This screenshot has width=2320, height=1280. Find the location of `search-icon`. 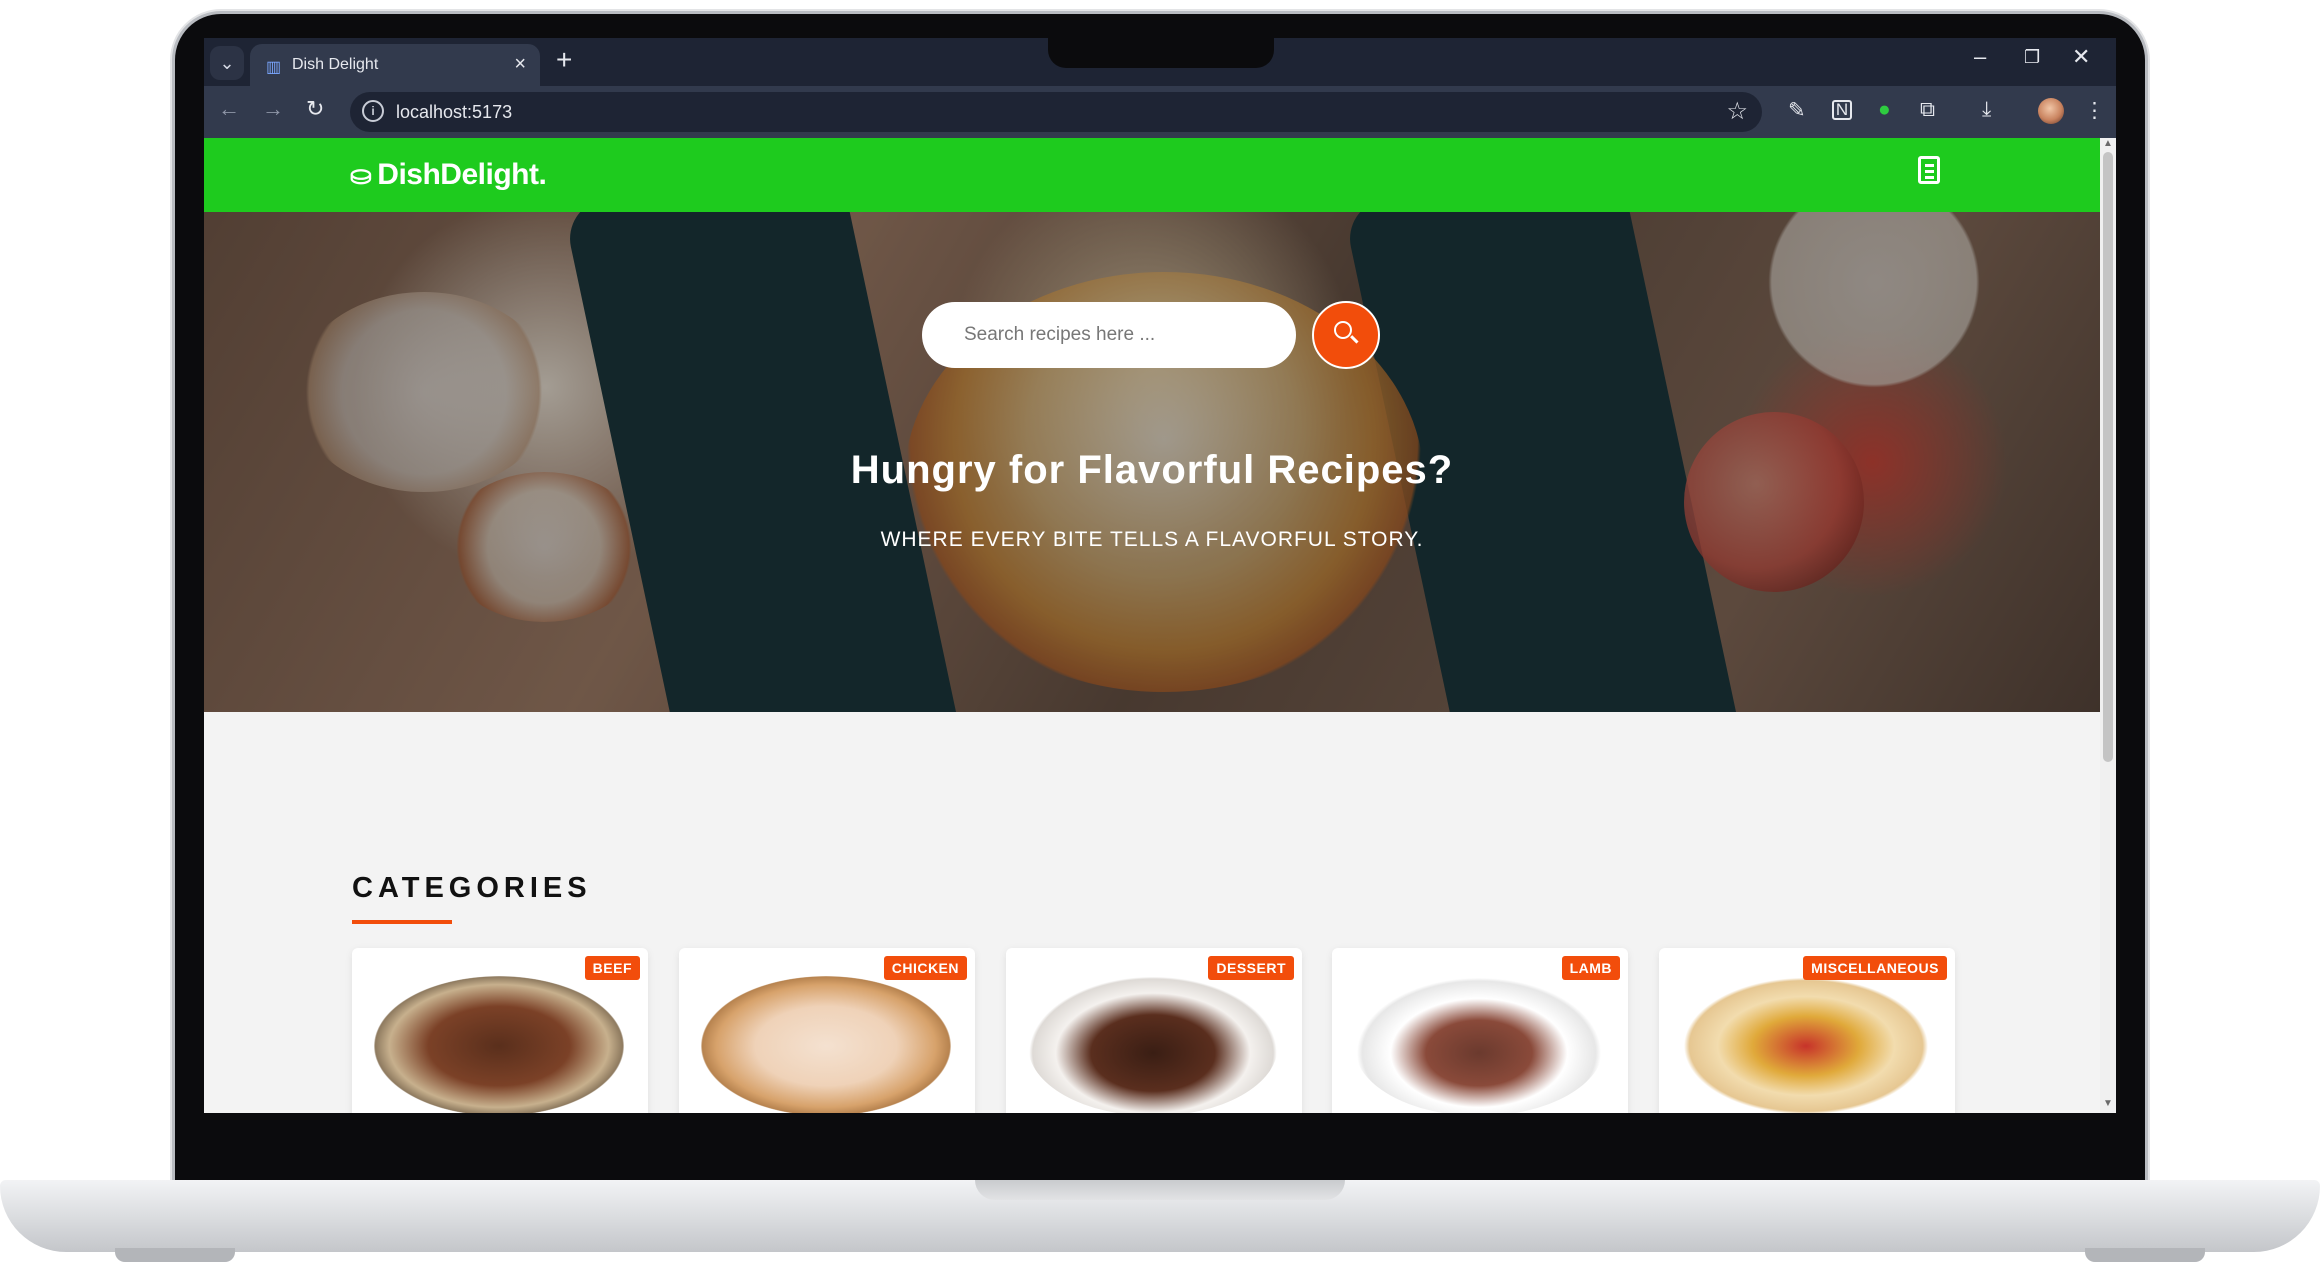

search-icon is located at coordinates (1343, 330).